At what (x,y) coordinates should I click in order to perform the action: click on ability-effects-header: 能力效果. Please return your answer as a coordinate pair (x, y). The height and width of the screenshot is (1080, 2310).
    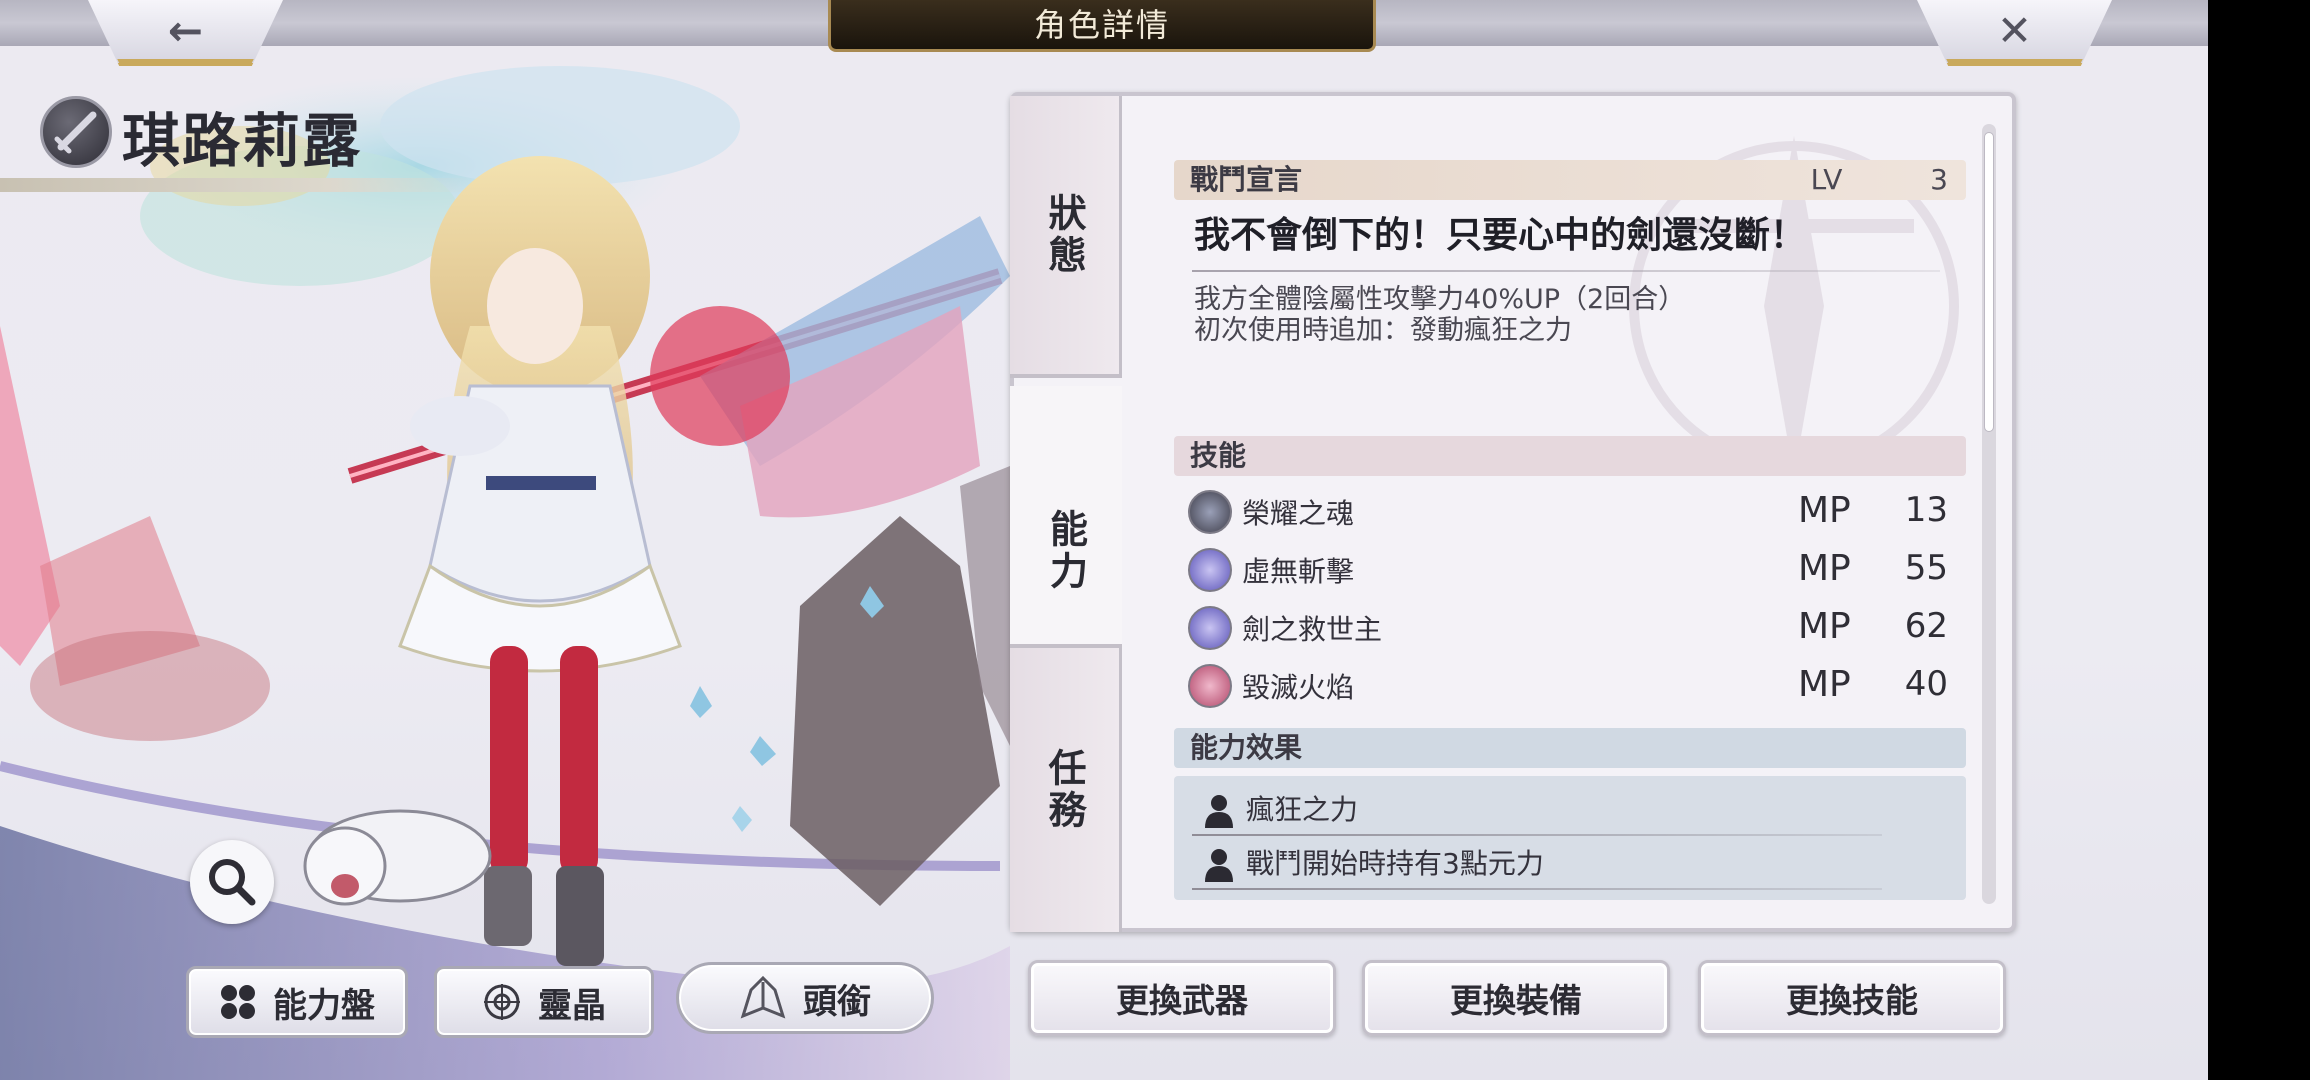
    Looking at the image, I should click on (1570, 748).